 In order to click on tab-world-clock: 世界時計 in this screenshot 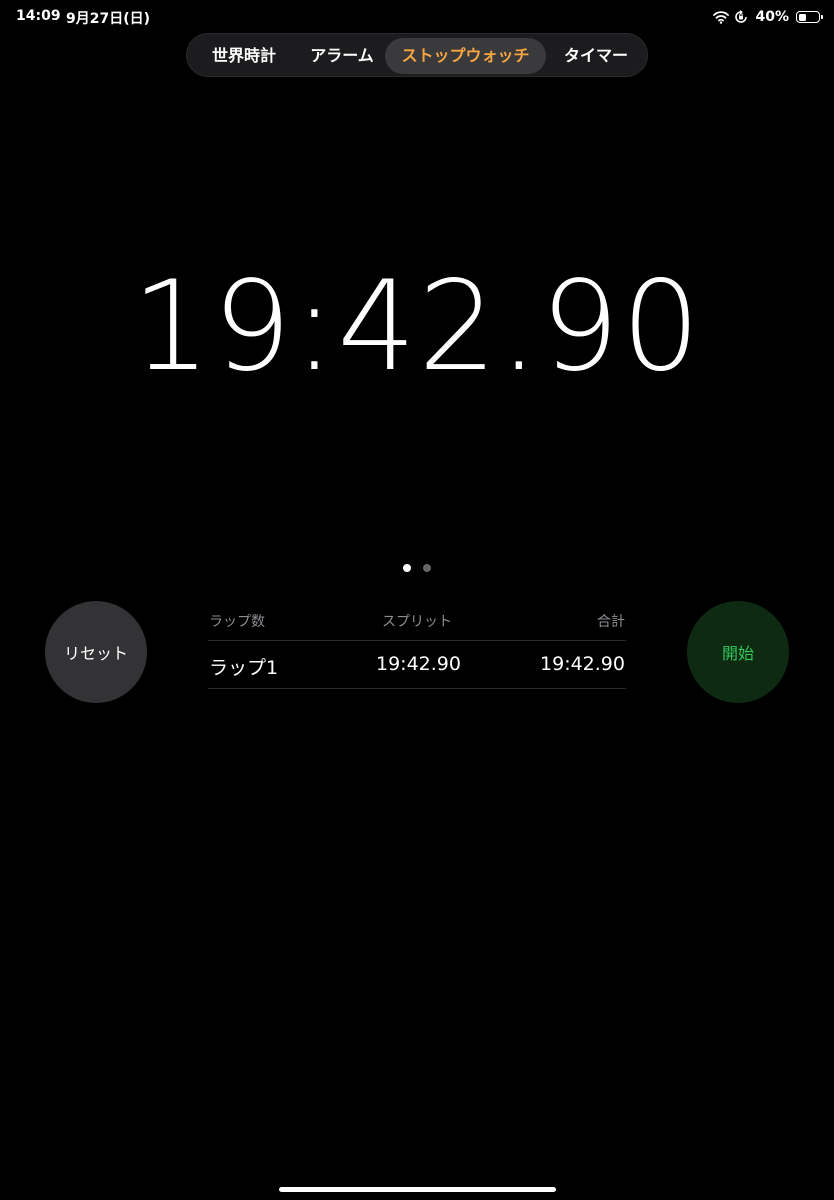, I will do `click(244, 56)`.